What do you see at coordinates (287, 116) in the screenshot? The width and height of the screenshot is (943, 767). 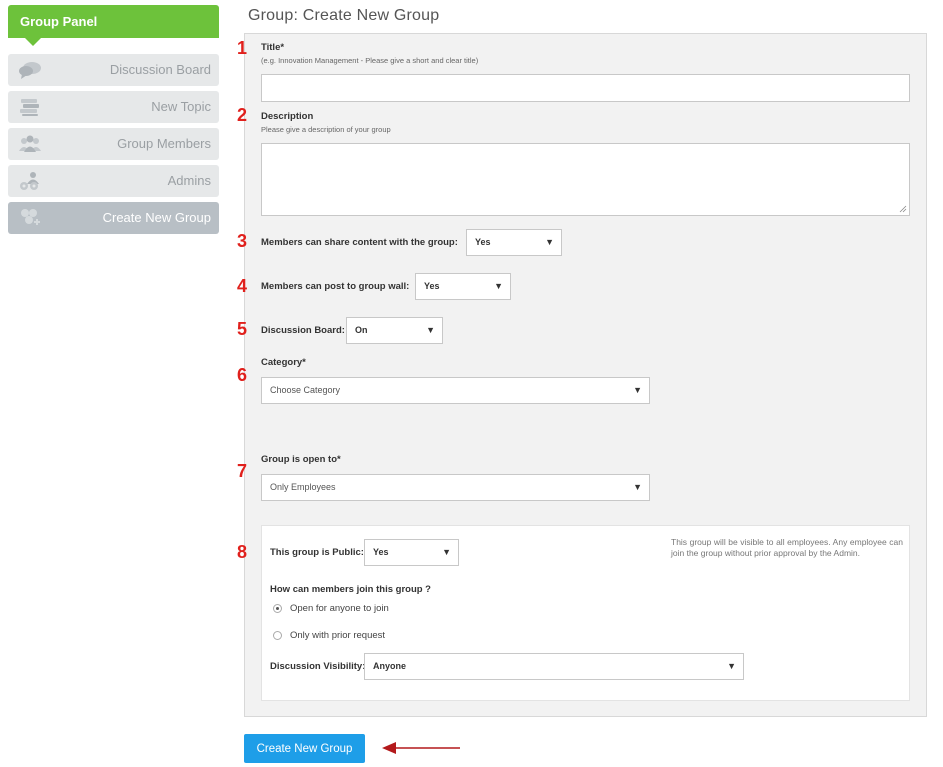 I see `description-label: Description` at bounding box center [287, 116].